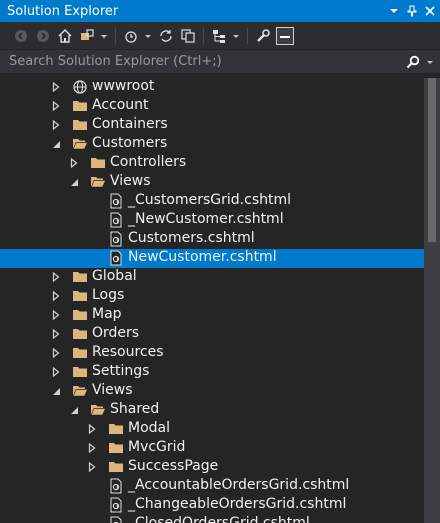 The height and width of the screenshot is (523, 440). Describe the element at coordinates (212, 448) in the screenshot. I see `tree-item: MvcGrid` at that location.